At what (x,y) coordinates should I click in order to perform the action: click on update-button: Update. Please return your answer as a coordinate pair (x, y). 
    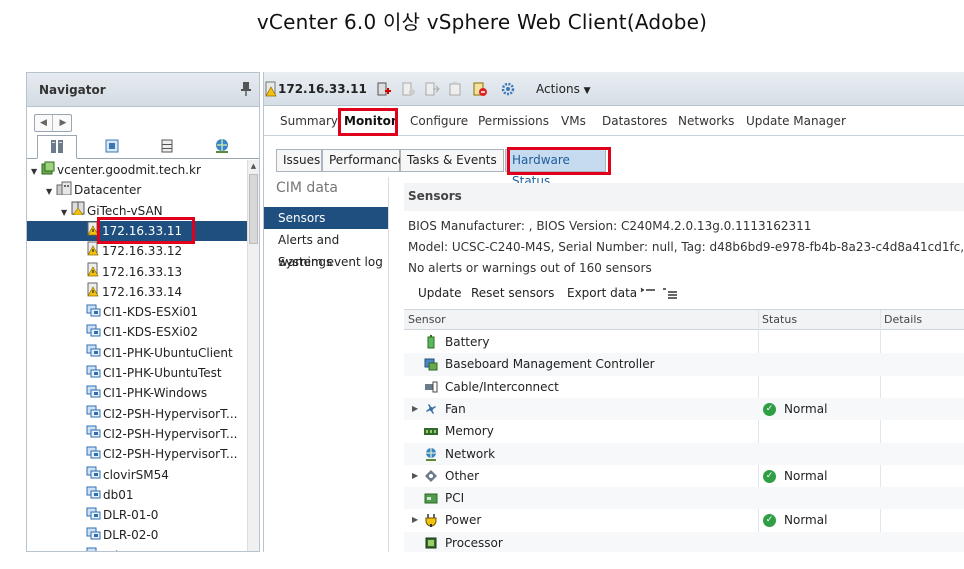
    Looking at the image, I should click on (439, 293).